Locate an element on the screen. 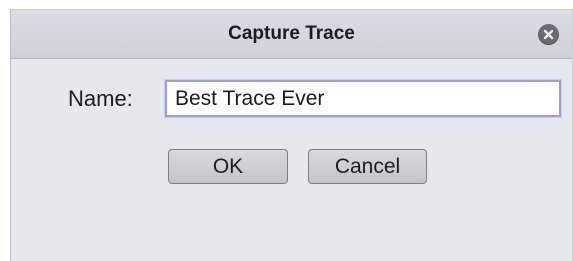 The height and width of the screenshot is (261, 573). name-label: Name: is located at coordinates (100, 98).